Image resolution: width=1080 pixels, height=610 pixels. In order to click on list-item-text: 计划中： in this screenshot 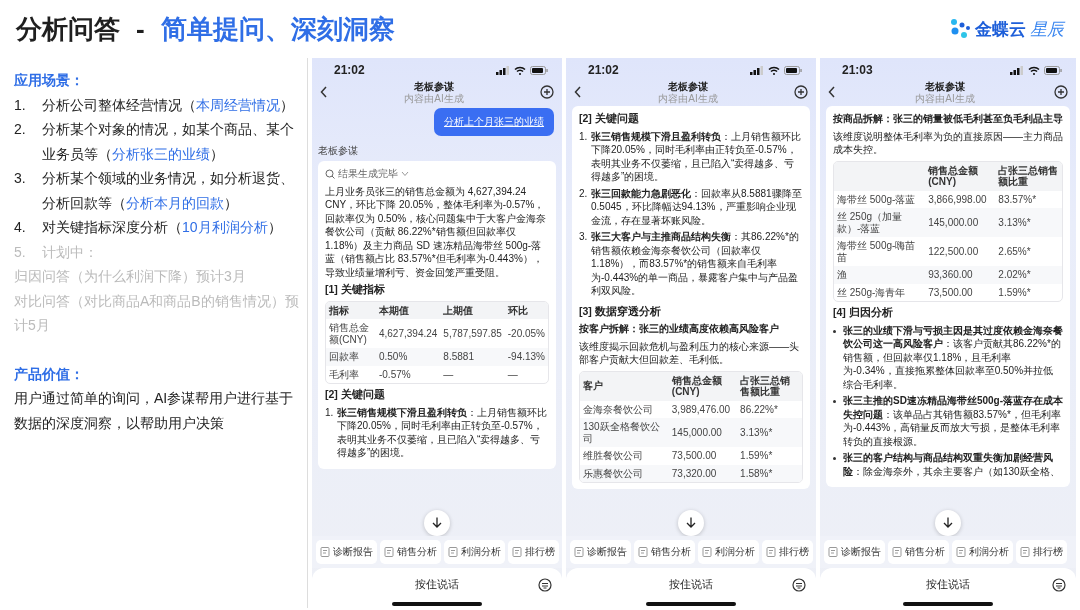, I will do `click(70, 252)`.